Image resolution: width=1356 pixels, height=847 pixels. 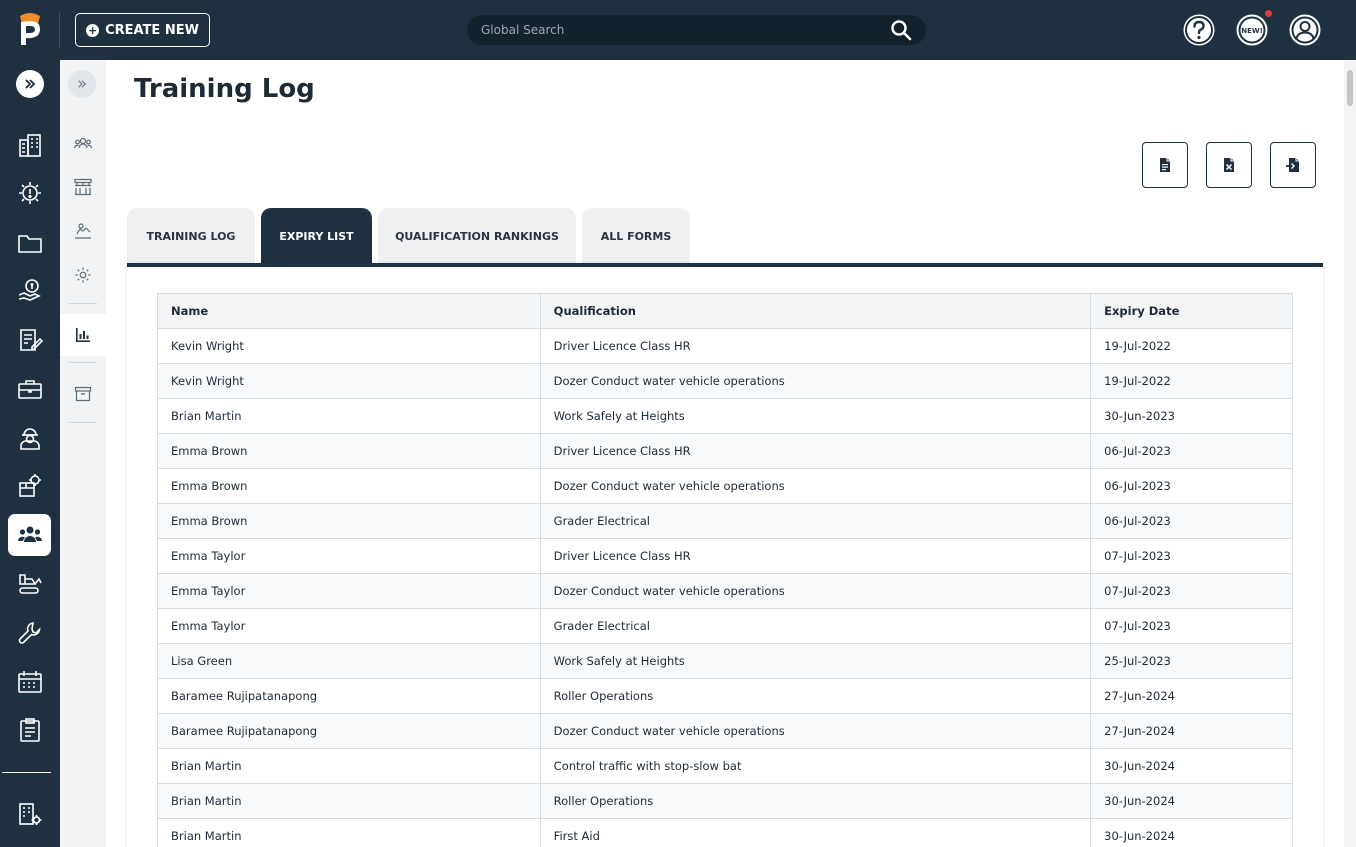 I want to click on tab-qualification-rankings: QUALIFICATION RANKINGS, so click(x=477, y=236).